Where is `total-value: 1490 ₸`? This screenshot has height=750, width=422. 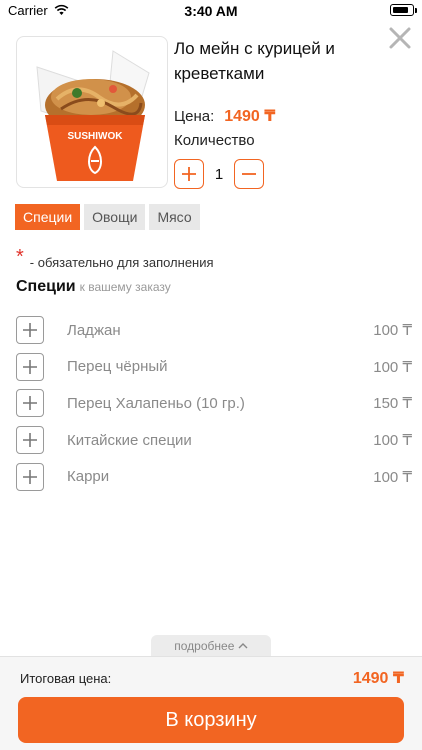 total-value: 1490 ₸ is located at coordinates (378, 678).